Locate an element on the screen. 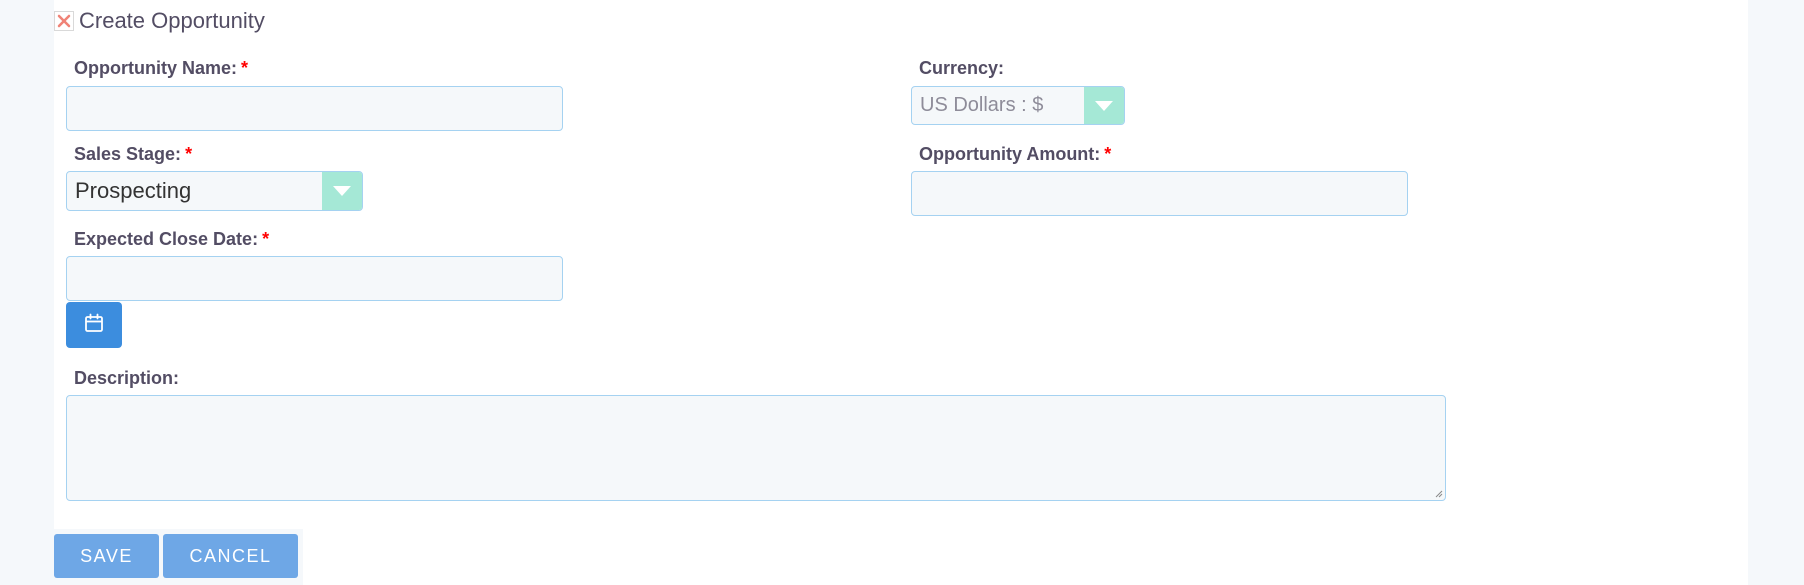  expected-close-date-label: Expected Close Date: * is located at coordinates (171, 239).